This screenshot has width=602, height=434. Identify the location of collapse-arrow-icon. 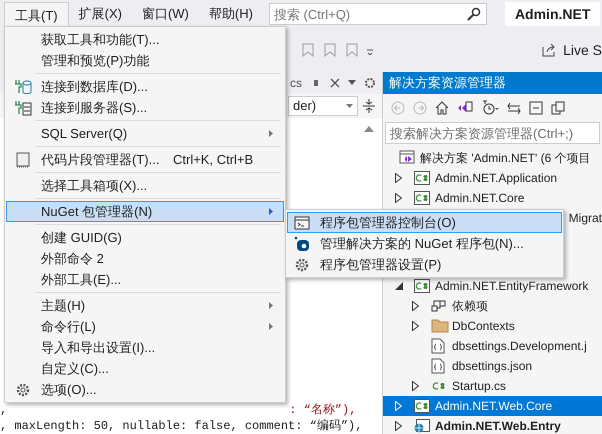
(399, 286).